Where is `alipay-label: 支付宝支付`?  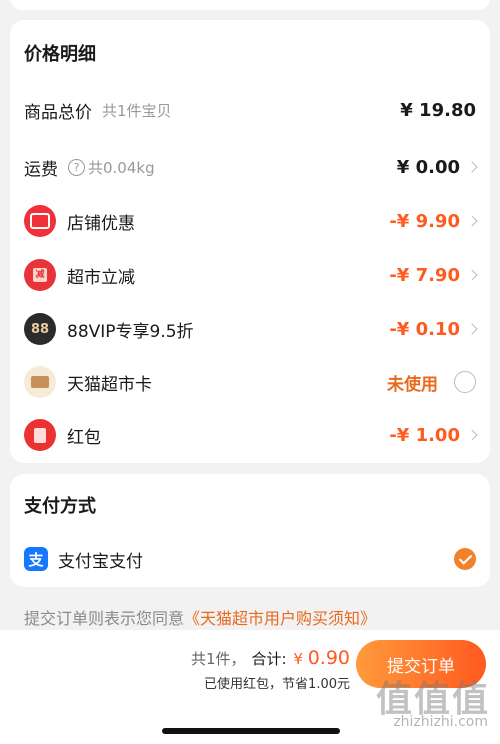 alipay-label: 支付宝支付 is located at coordinates (100, 561).